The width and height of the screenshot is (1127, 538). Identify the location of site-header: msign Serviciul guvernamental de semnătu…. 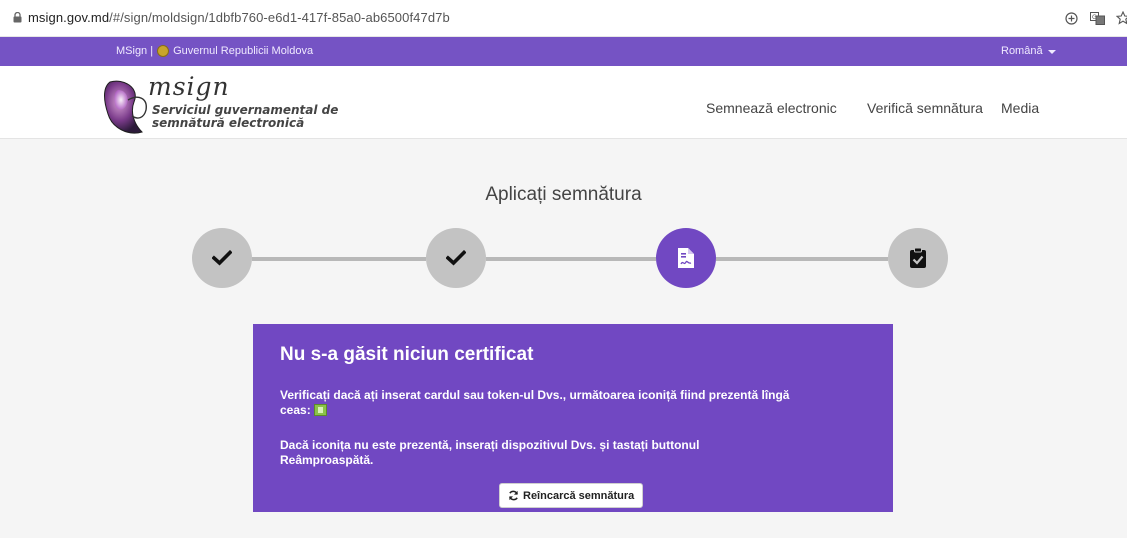
(563, 102).